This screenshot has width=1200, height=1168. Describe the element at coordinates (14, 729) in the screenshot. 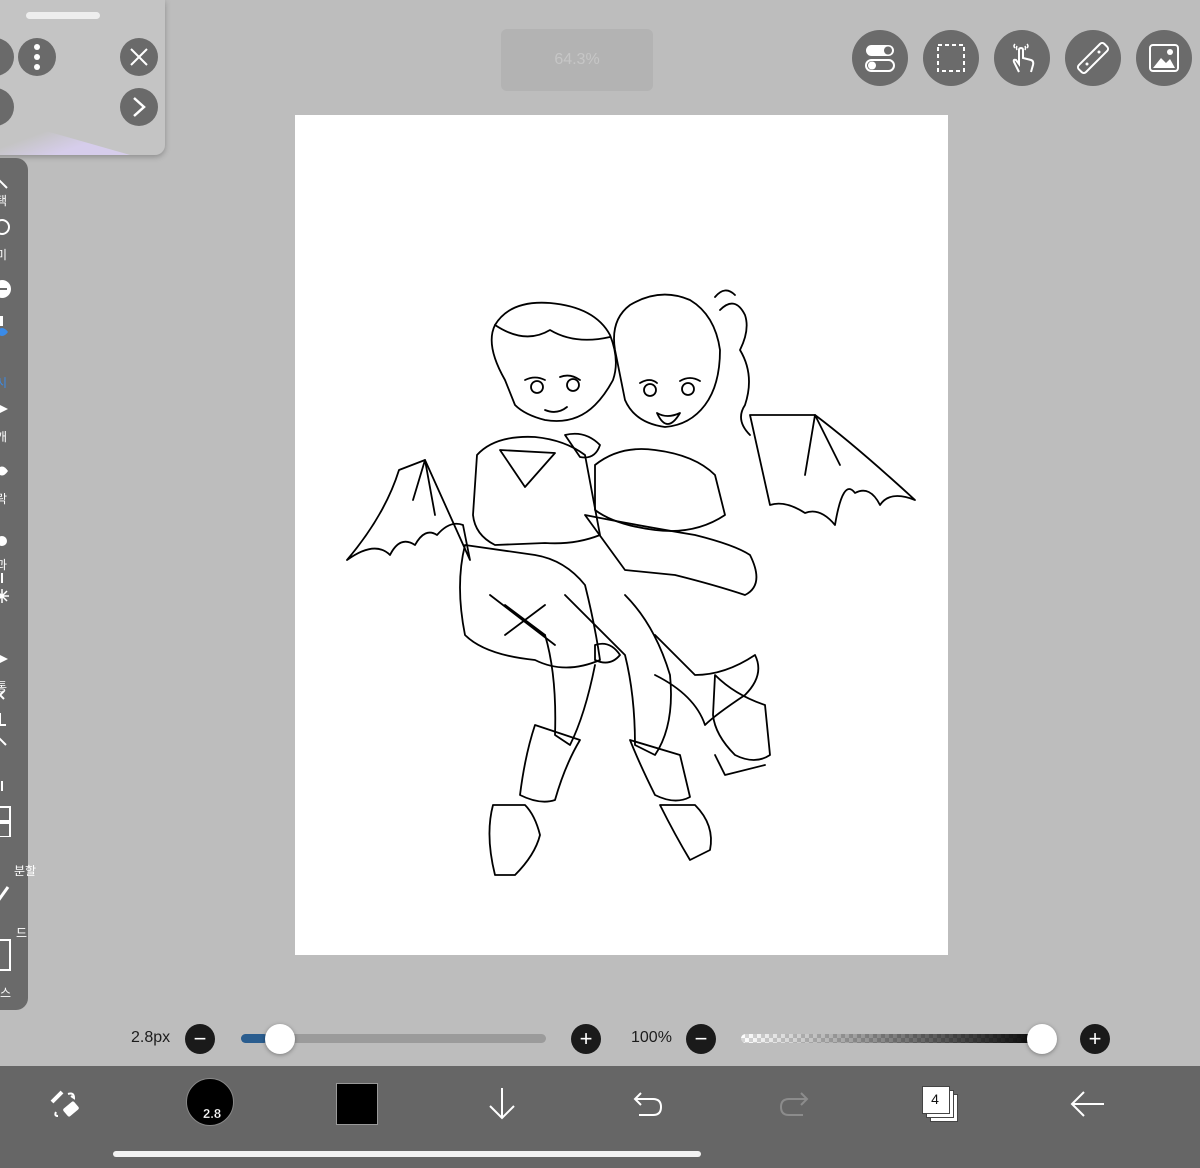

I see `tool-text` at that location.